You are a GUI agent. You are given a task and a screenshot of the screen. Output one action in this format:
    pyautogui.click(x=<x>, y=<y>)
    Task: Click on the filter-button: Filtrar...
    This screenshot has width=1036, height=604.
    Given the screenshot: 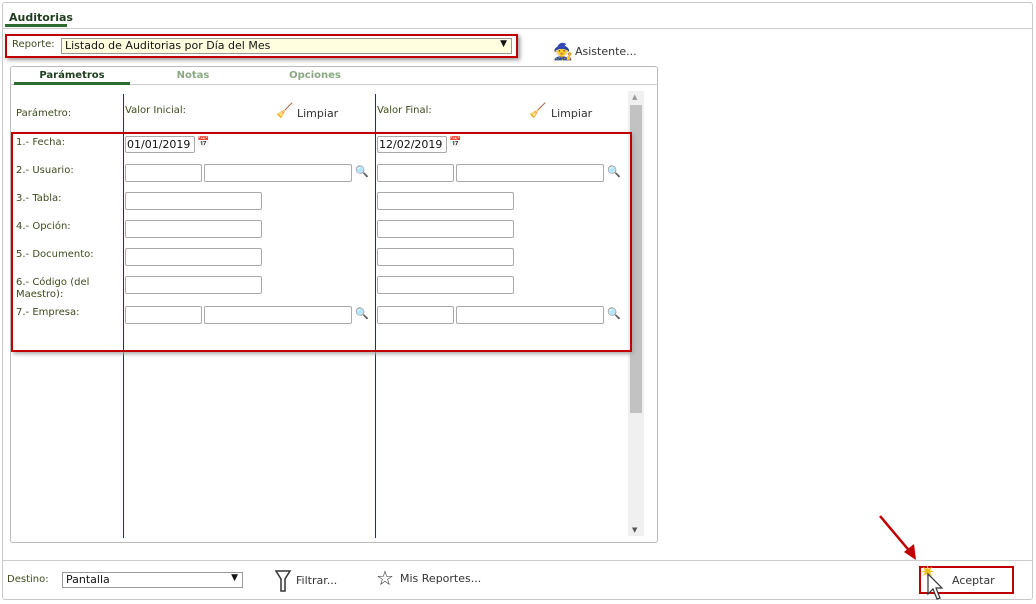 What is the action you would take?
    pyautogui.click(x=316, y=580)
    